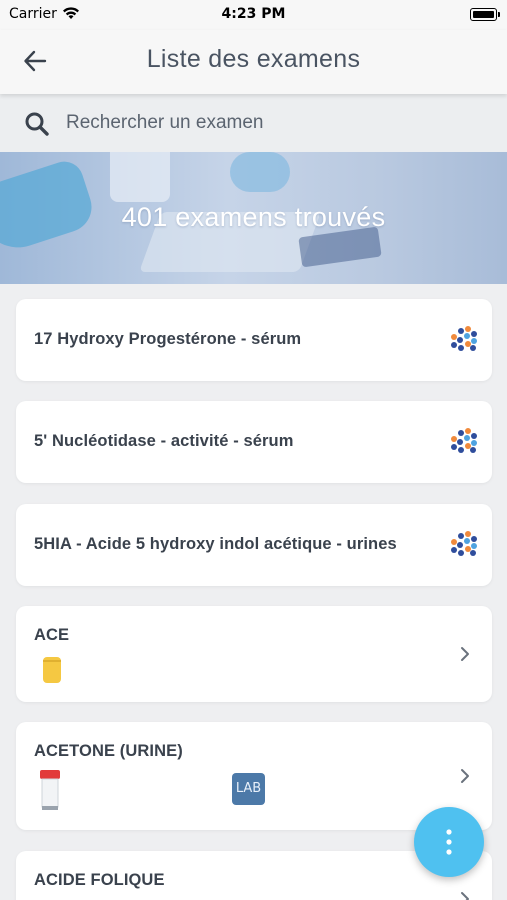  What do you see at coordinates (52, 635) in the screenshot?
I see `exam-label: ACE` at bounding box center [52, 635].